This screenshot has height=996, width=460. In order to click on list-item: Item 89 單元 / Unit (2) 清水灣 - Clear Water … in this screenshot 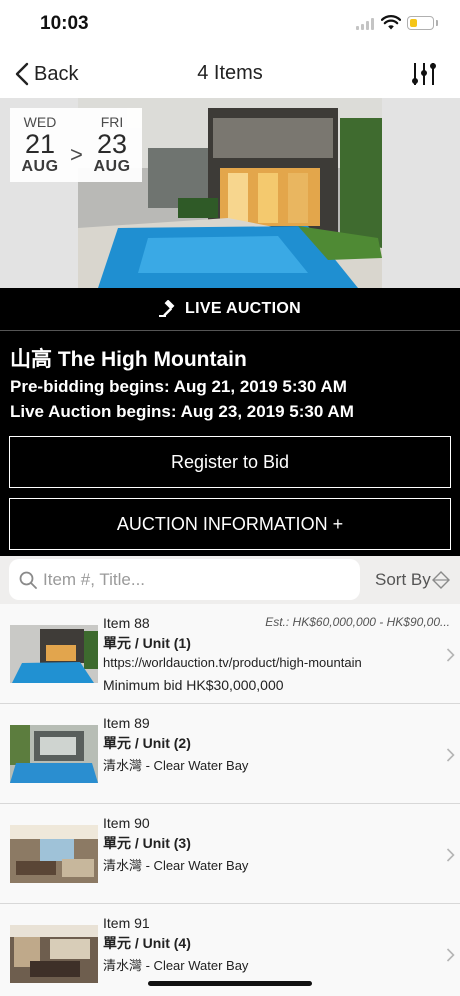, I will do `click(230, 754)`.